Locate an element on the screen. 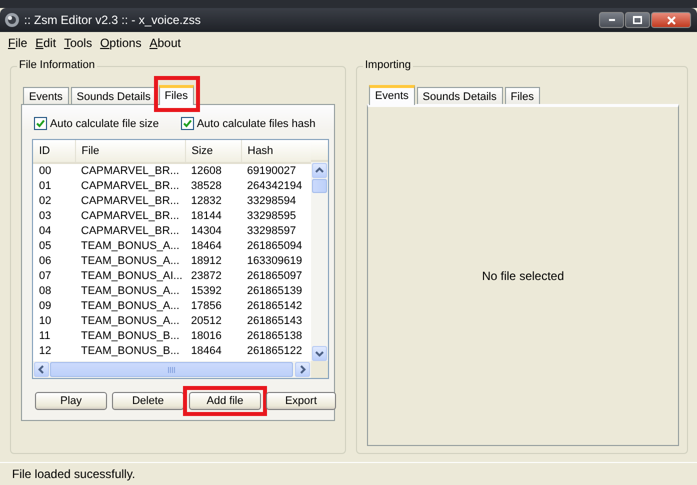 The height and width of the screenshot is (485, 697). table-cell-text: 12 is located at coordinates (45, 351).